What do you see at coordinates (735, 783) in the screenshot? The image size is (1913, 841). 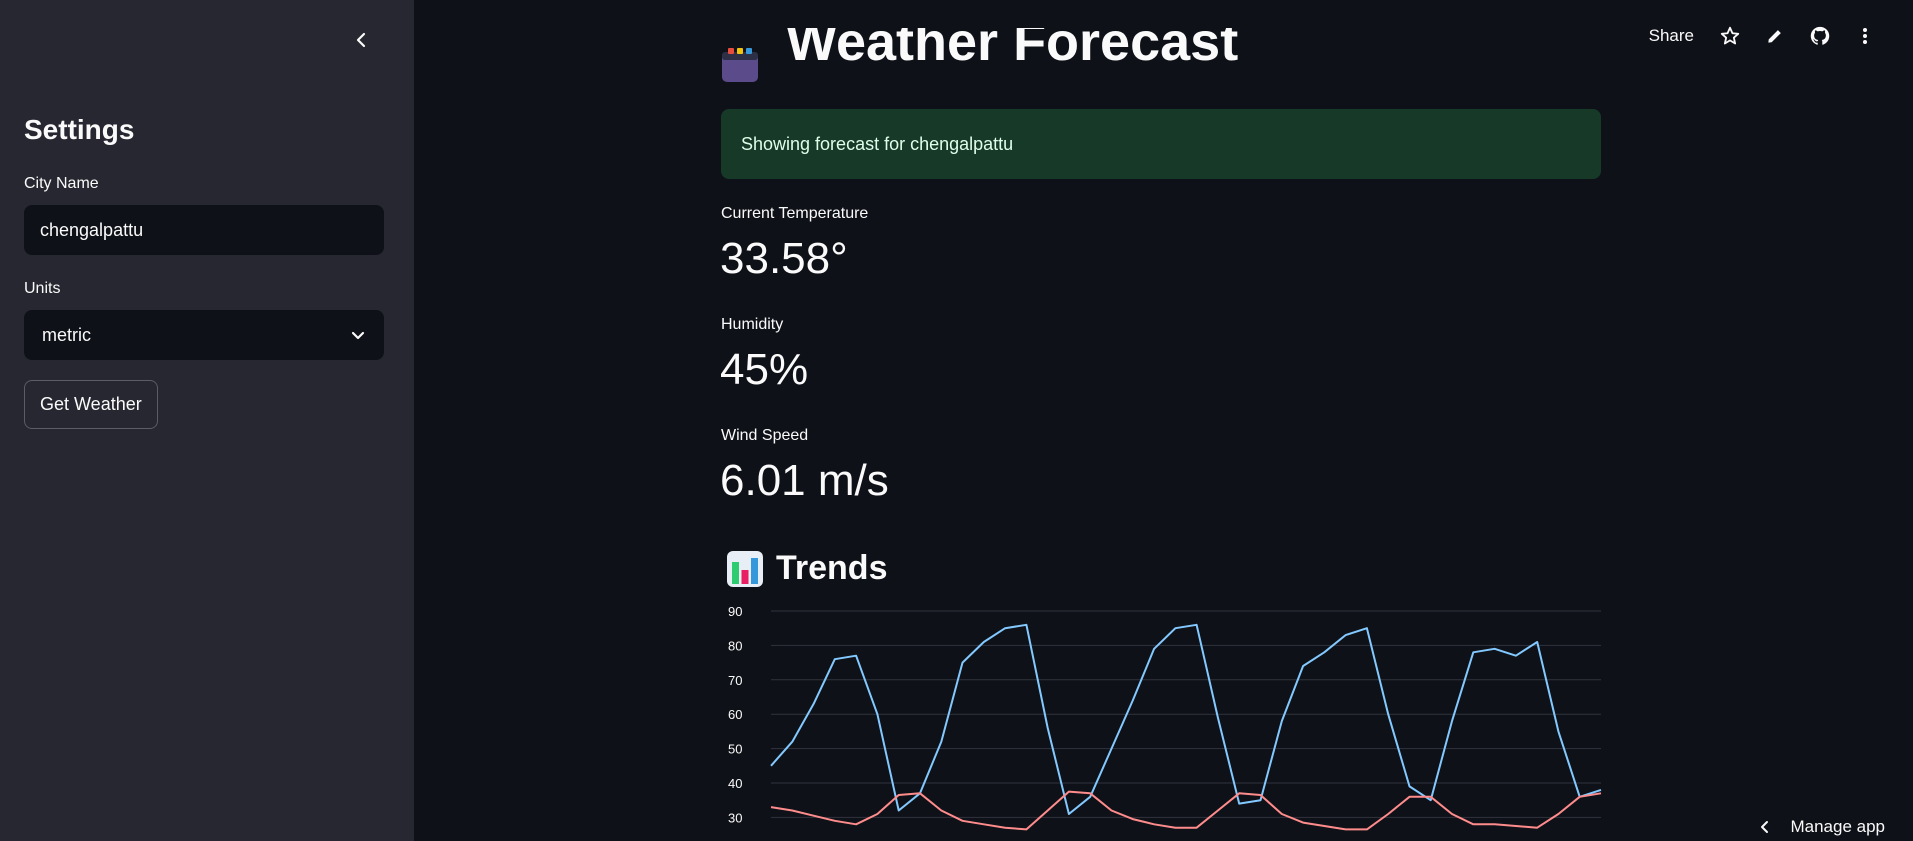 I see `y-tick-label: 40` at bounding box center [735, 783].